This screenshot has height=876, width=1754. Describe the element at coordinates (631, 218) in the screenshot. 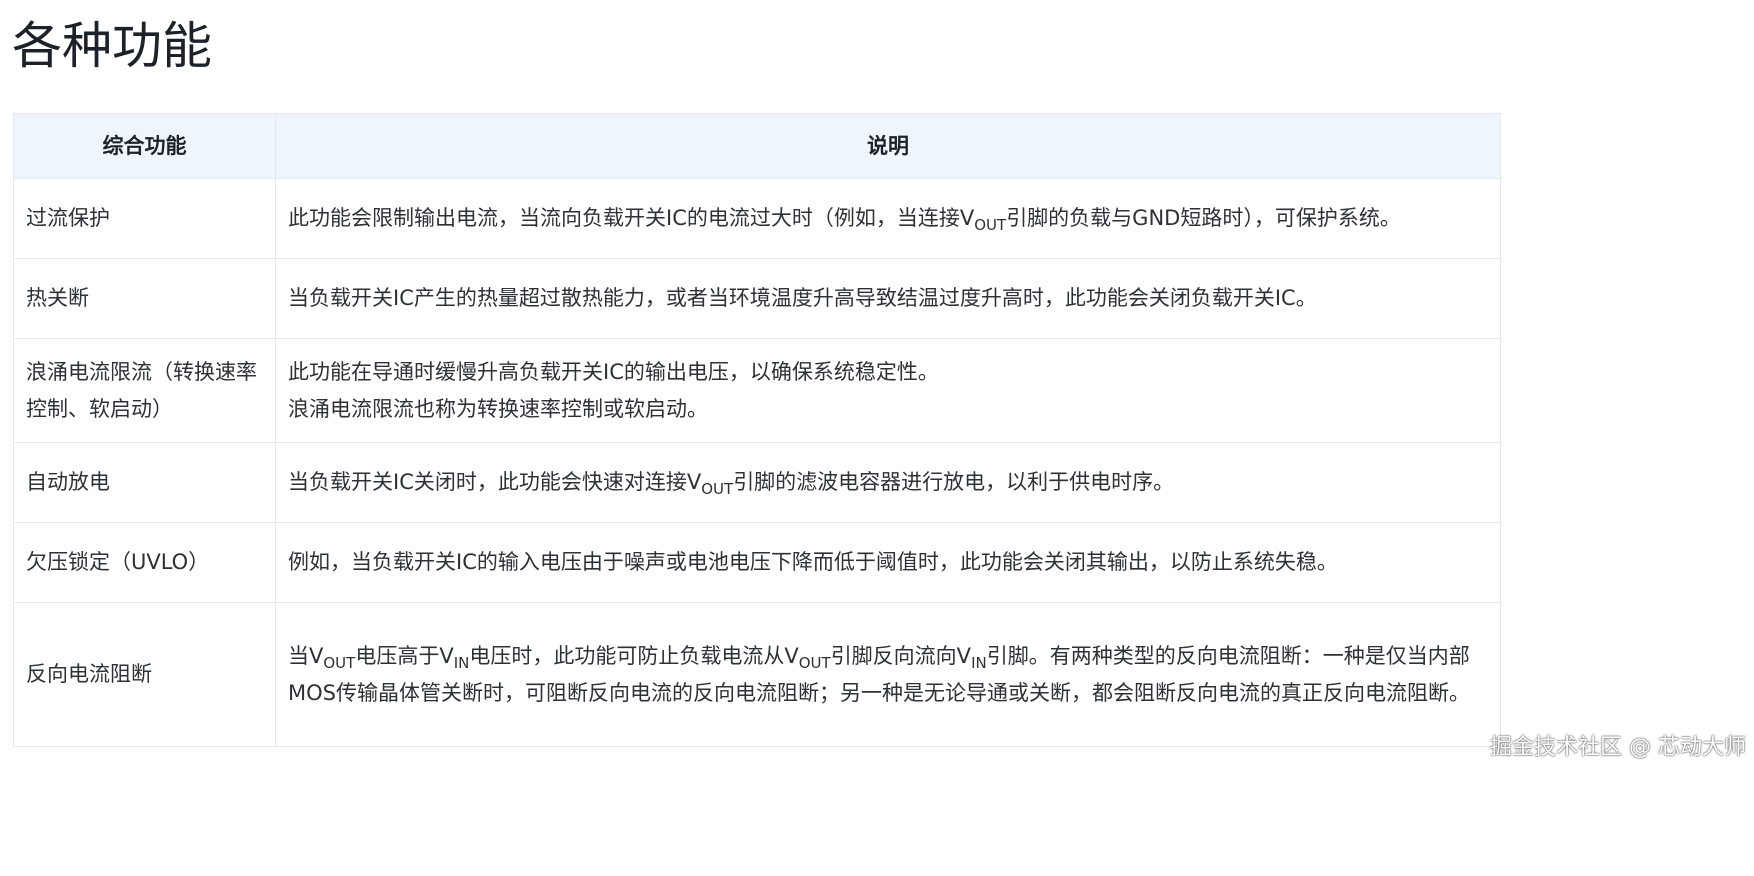

I see `desc-text: 此功能会限制输出电流，当流向负载开关IC的电流过大时（例如，当连接V` at that location.